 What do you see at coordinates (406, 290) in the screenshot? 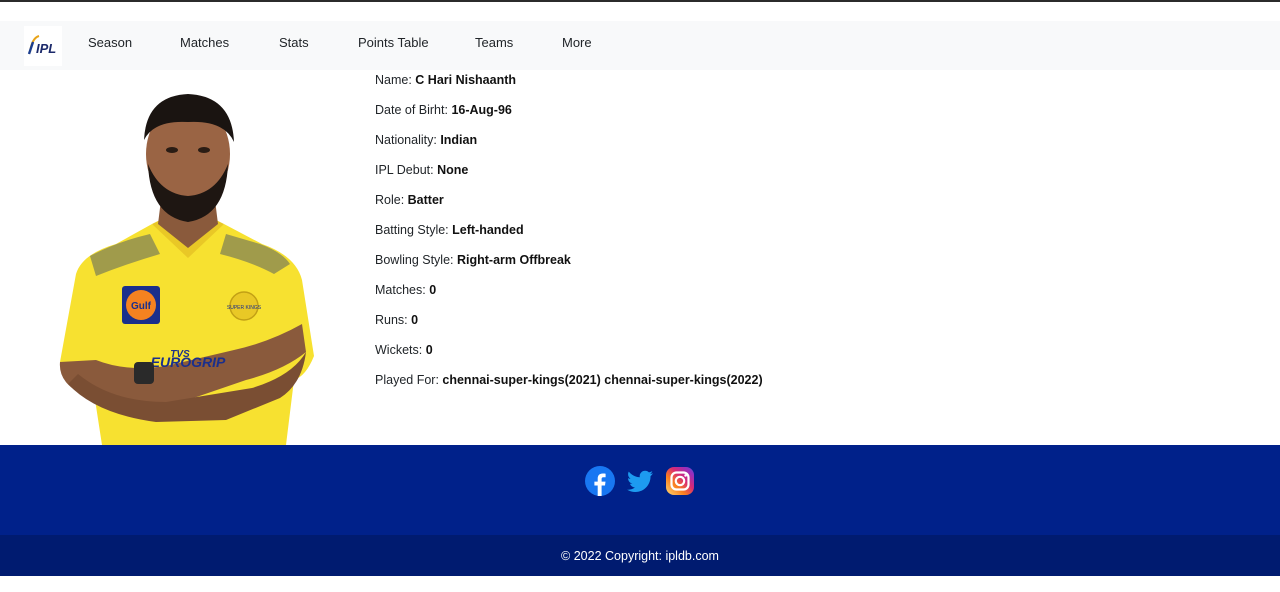
I see `info-matches: Matches: 0` at bounding box center [406, 290].